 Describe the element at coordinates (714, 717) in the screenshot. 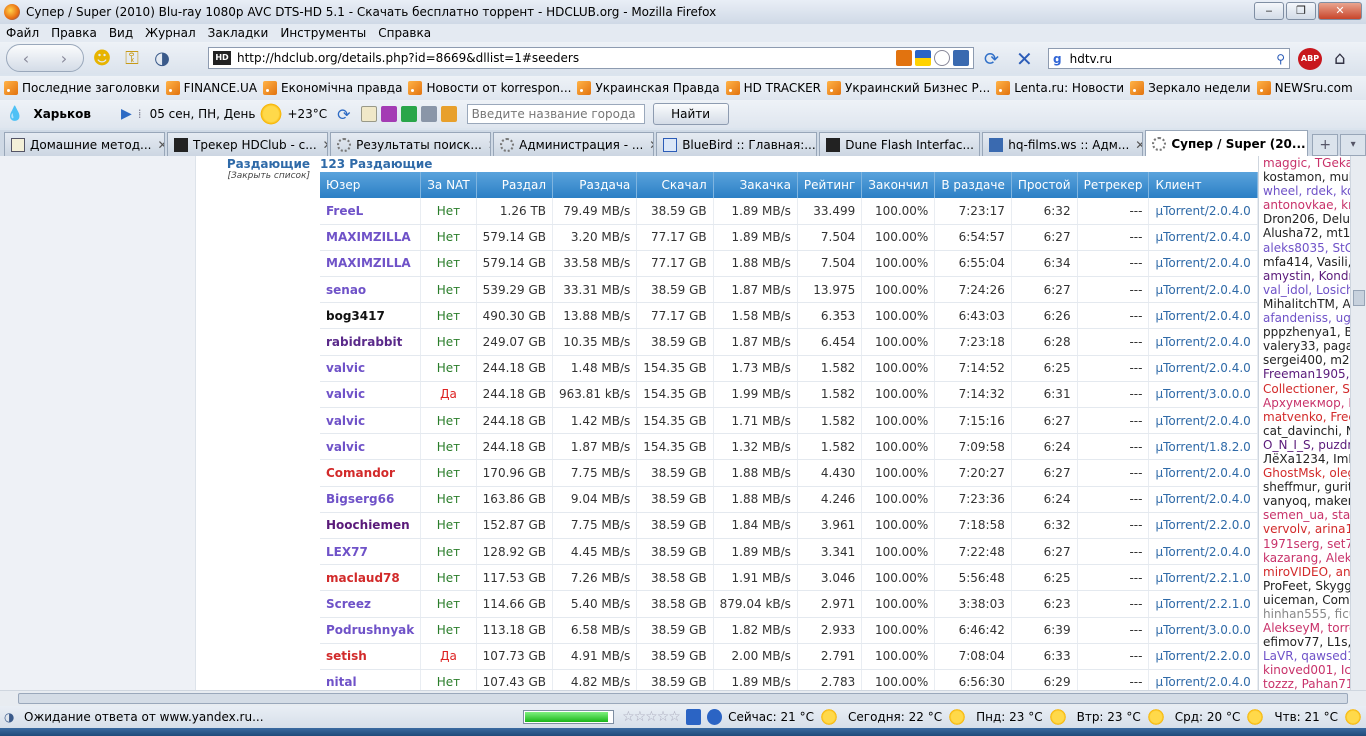

I see `weather-flag-icon` at that location.